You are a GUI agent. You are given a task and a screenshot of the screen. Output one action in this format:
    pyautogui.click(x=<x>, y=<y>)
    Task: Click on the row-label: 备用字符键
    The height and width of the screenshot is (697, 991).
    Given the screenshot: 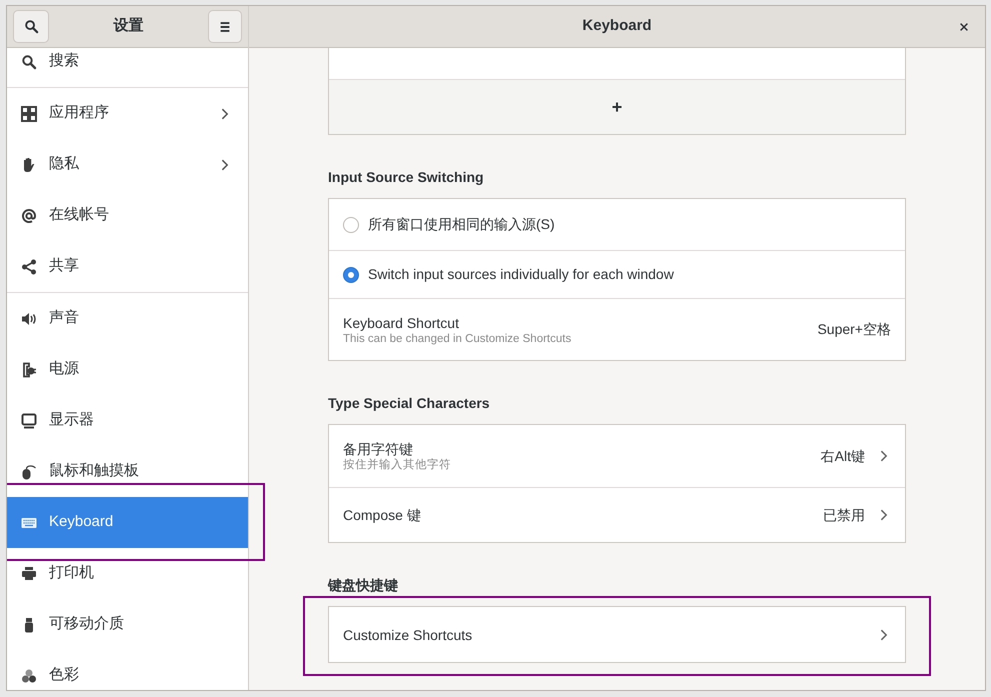 What is the action you would take?
    pyautogui.click(x=378, y=449)
    